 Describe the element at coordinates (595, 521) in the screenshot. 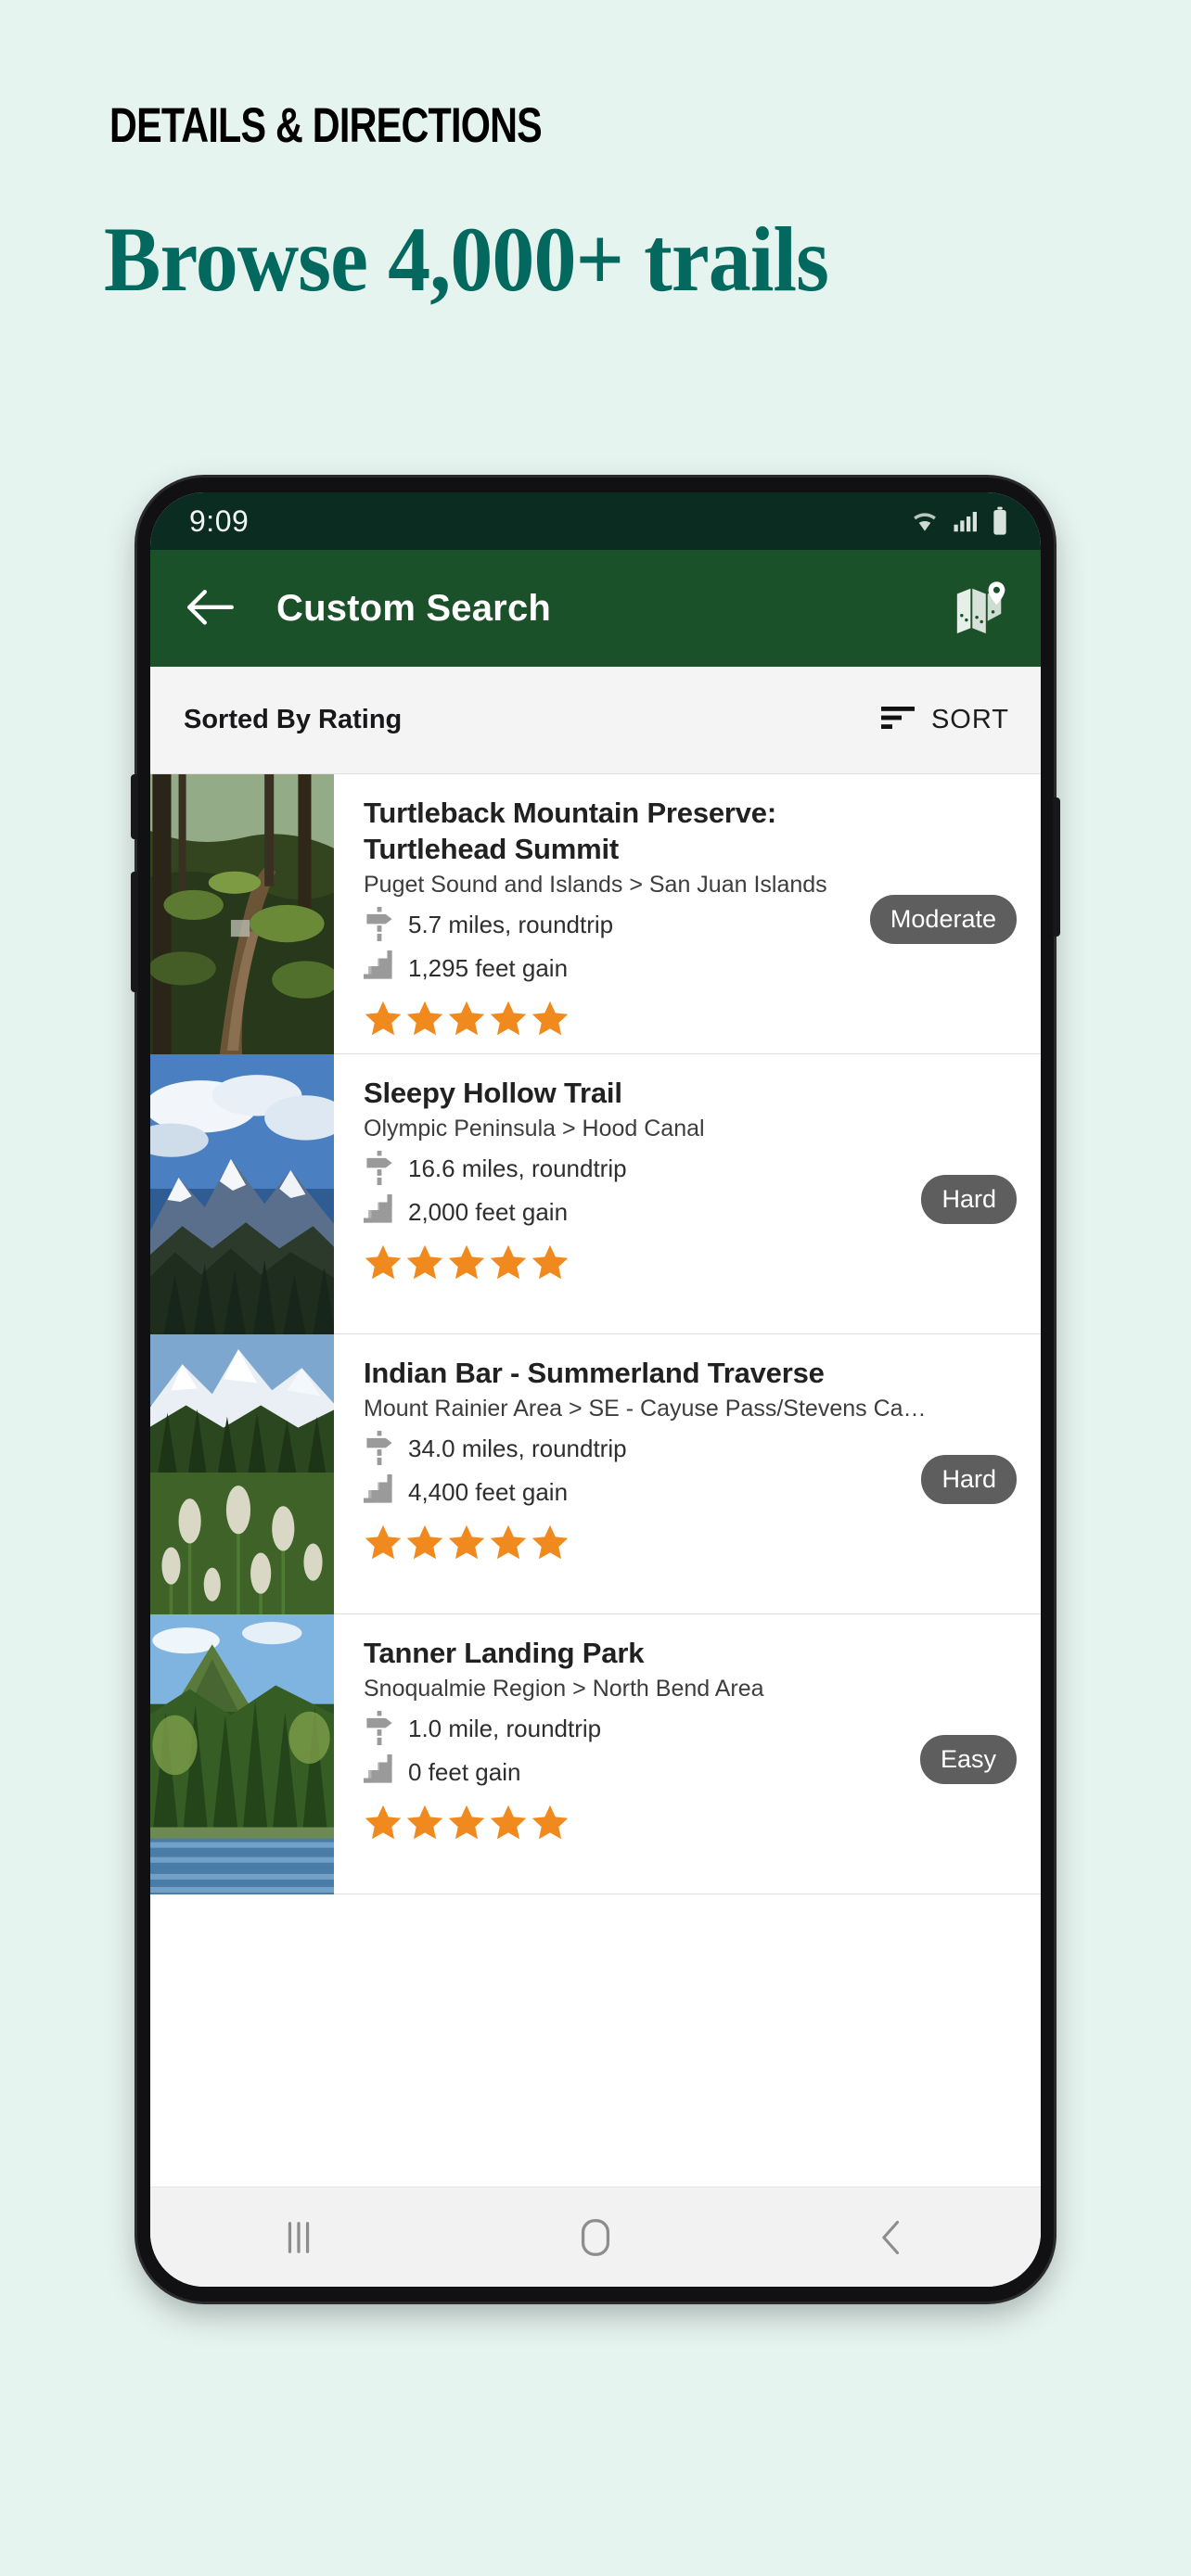

I see `status-bar: 9:09` at that location.